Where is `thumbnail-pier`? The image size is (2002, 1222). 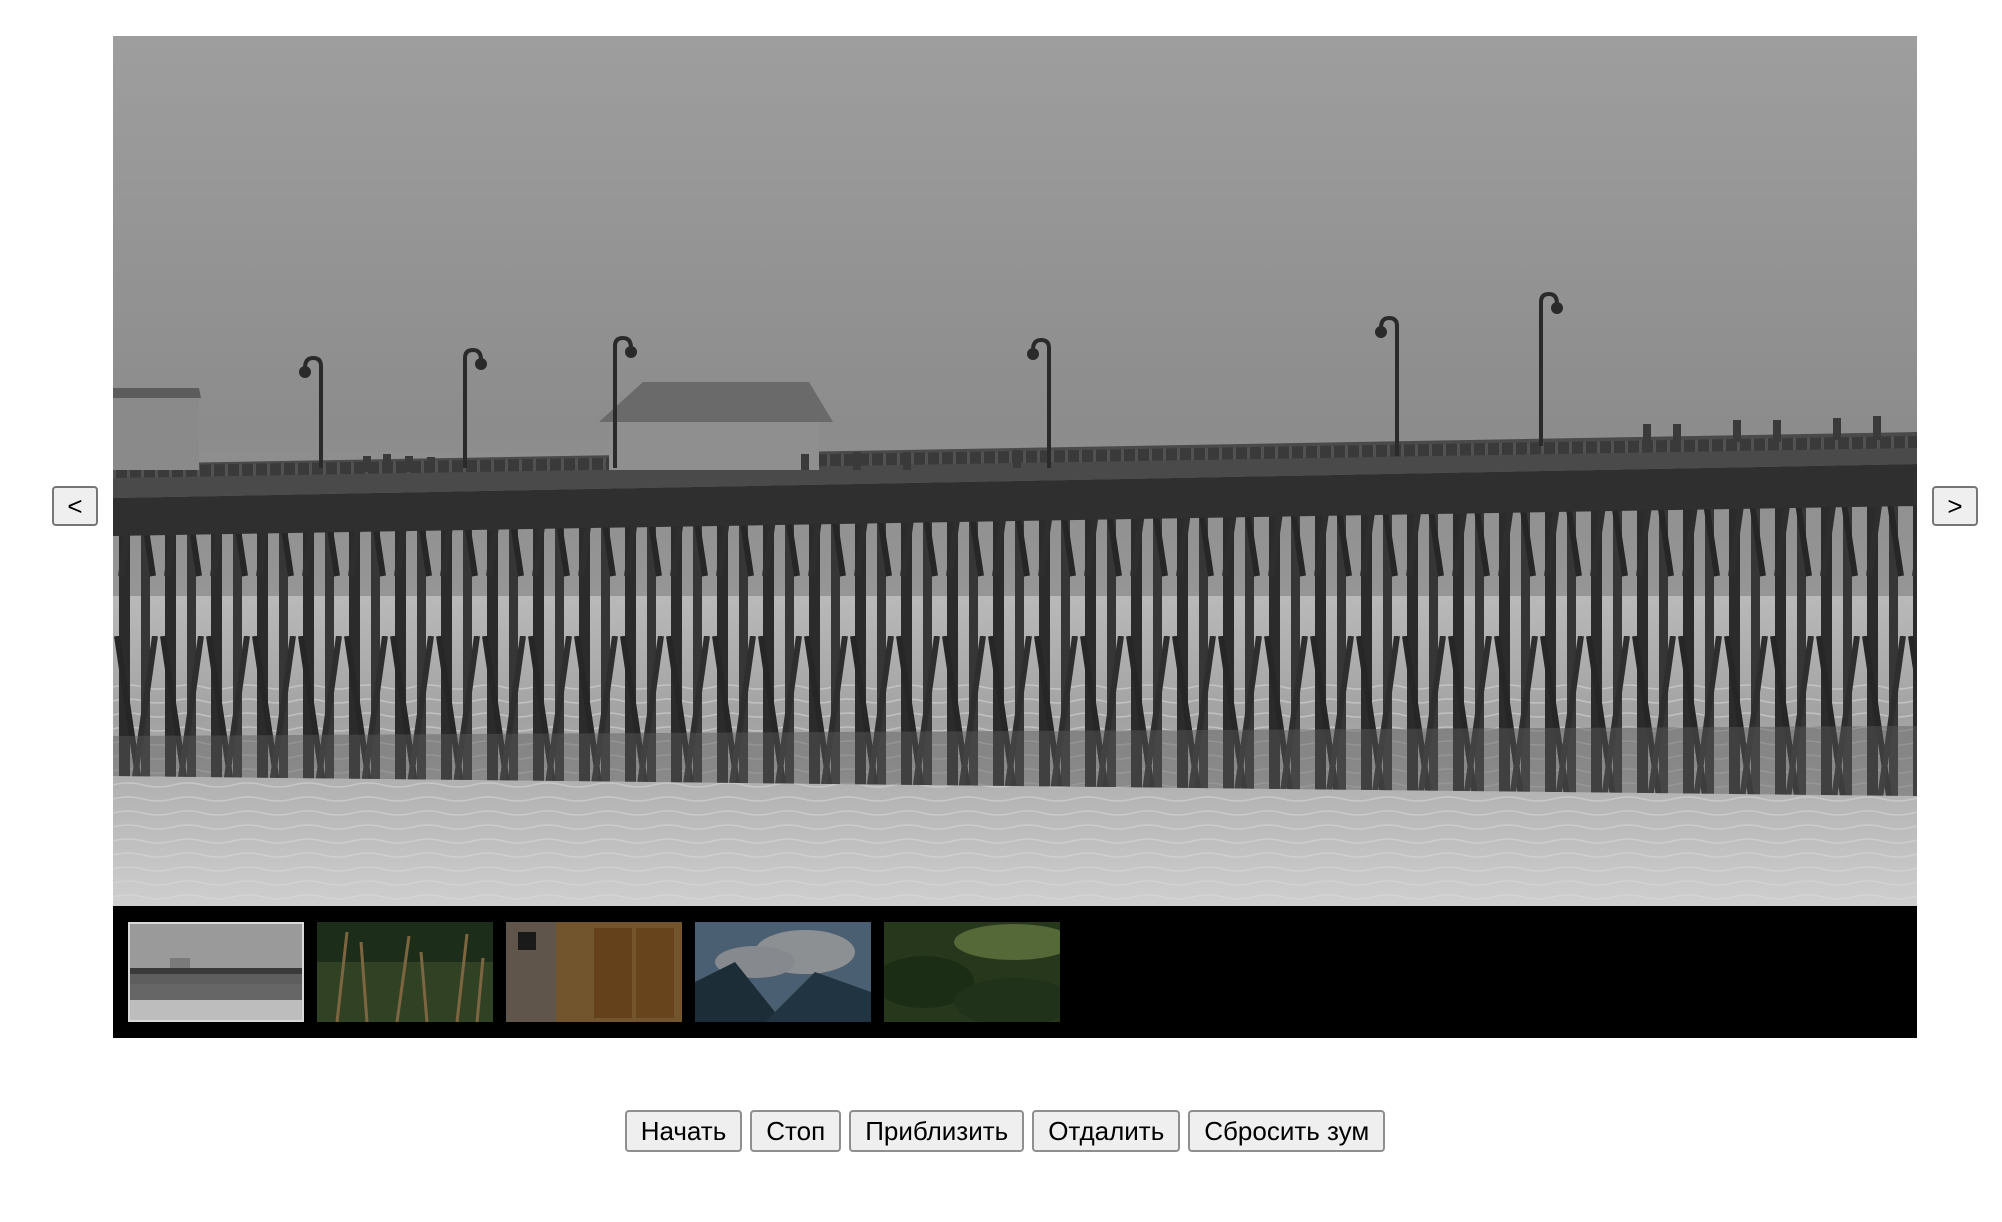 thumbnail-pier is located at coordinates (216, 972).